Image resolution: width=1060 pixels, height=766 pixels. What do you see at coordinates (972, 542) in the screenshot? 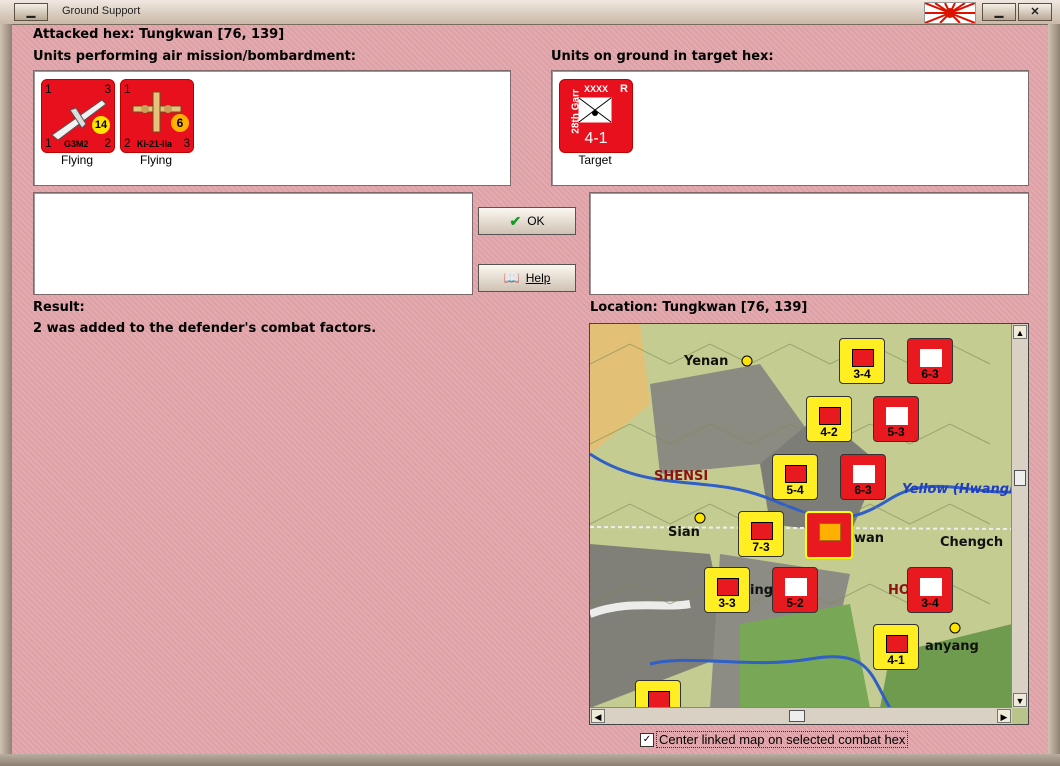
I see `map-label-chengchow: Chengch` at bounding box center [972, 542].